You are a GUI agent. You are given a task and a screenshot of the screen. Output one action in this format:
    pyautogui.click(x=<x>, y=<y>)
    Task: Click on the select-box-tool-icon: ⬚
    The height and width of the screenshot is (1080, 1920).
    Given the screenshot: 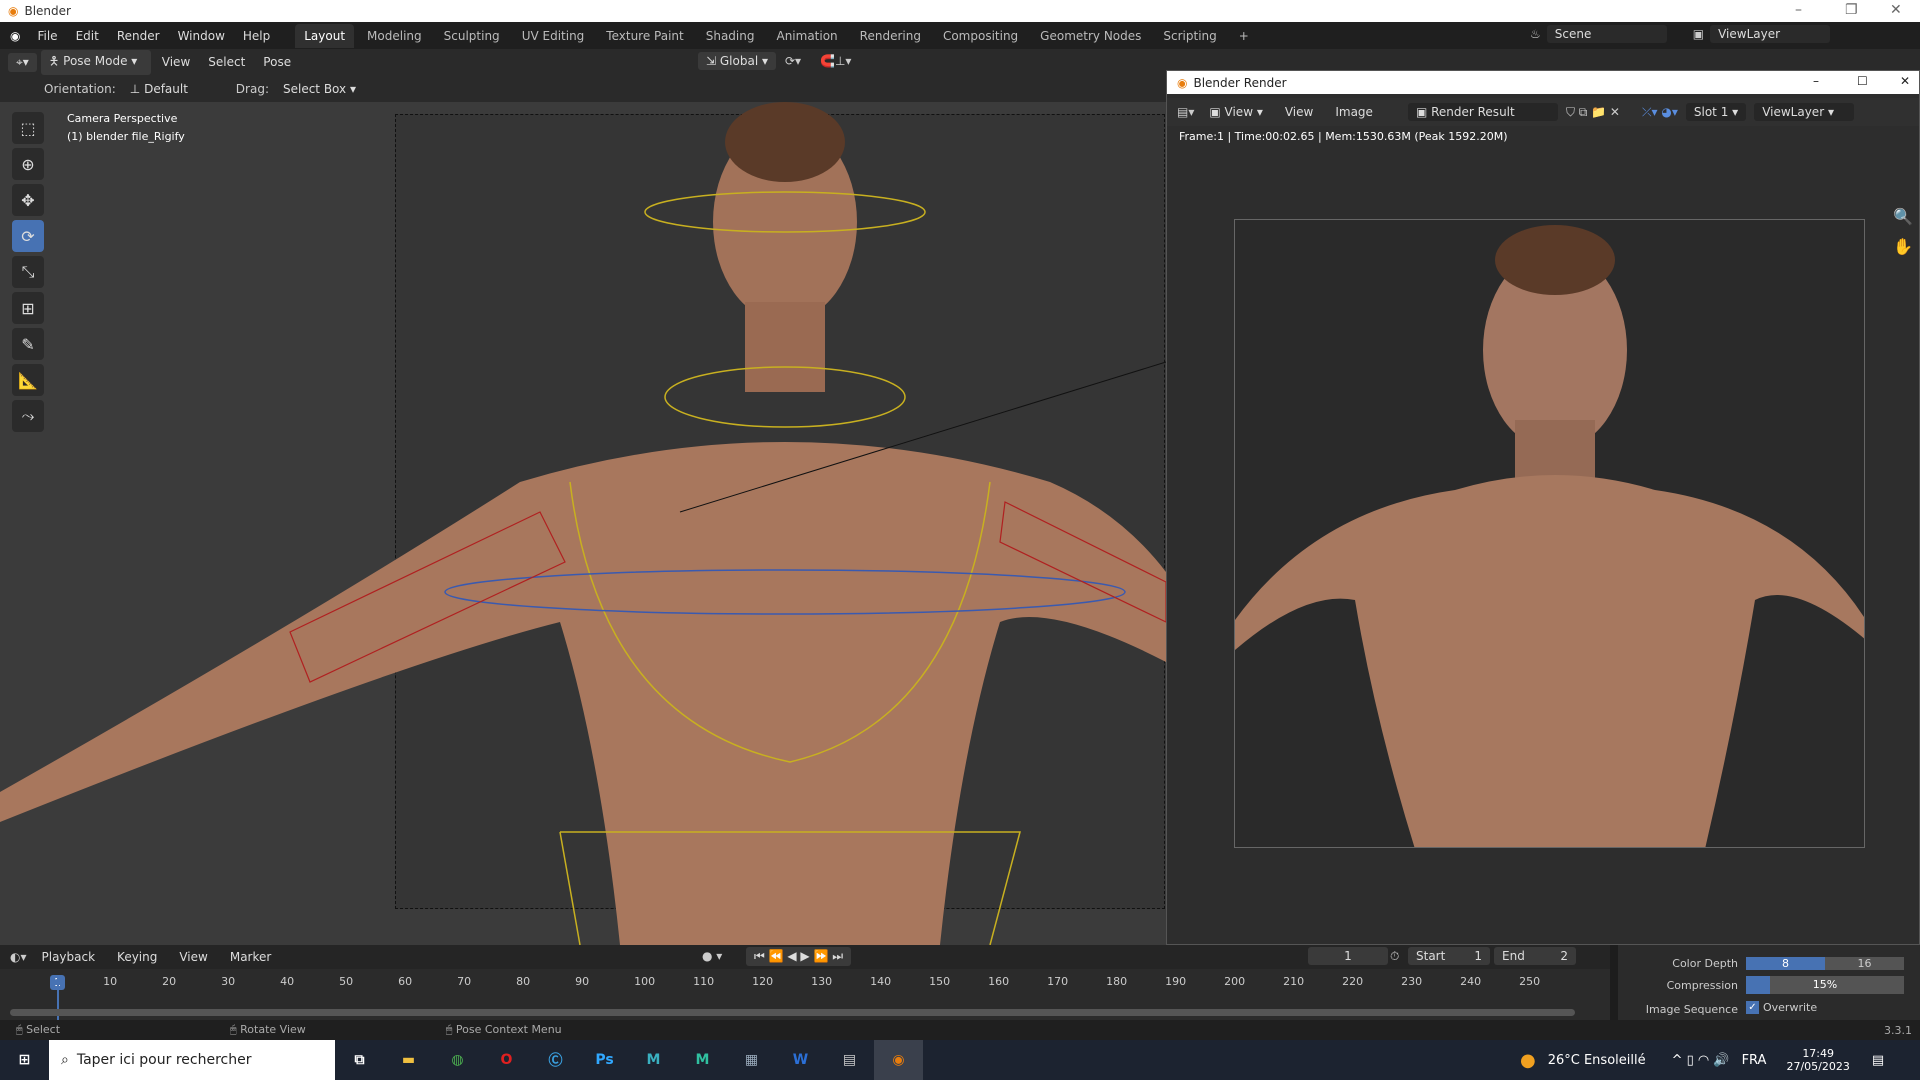 What is the action you would take?
    pyautogui.click(x=28, y=128)
    